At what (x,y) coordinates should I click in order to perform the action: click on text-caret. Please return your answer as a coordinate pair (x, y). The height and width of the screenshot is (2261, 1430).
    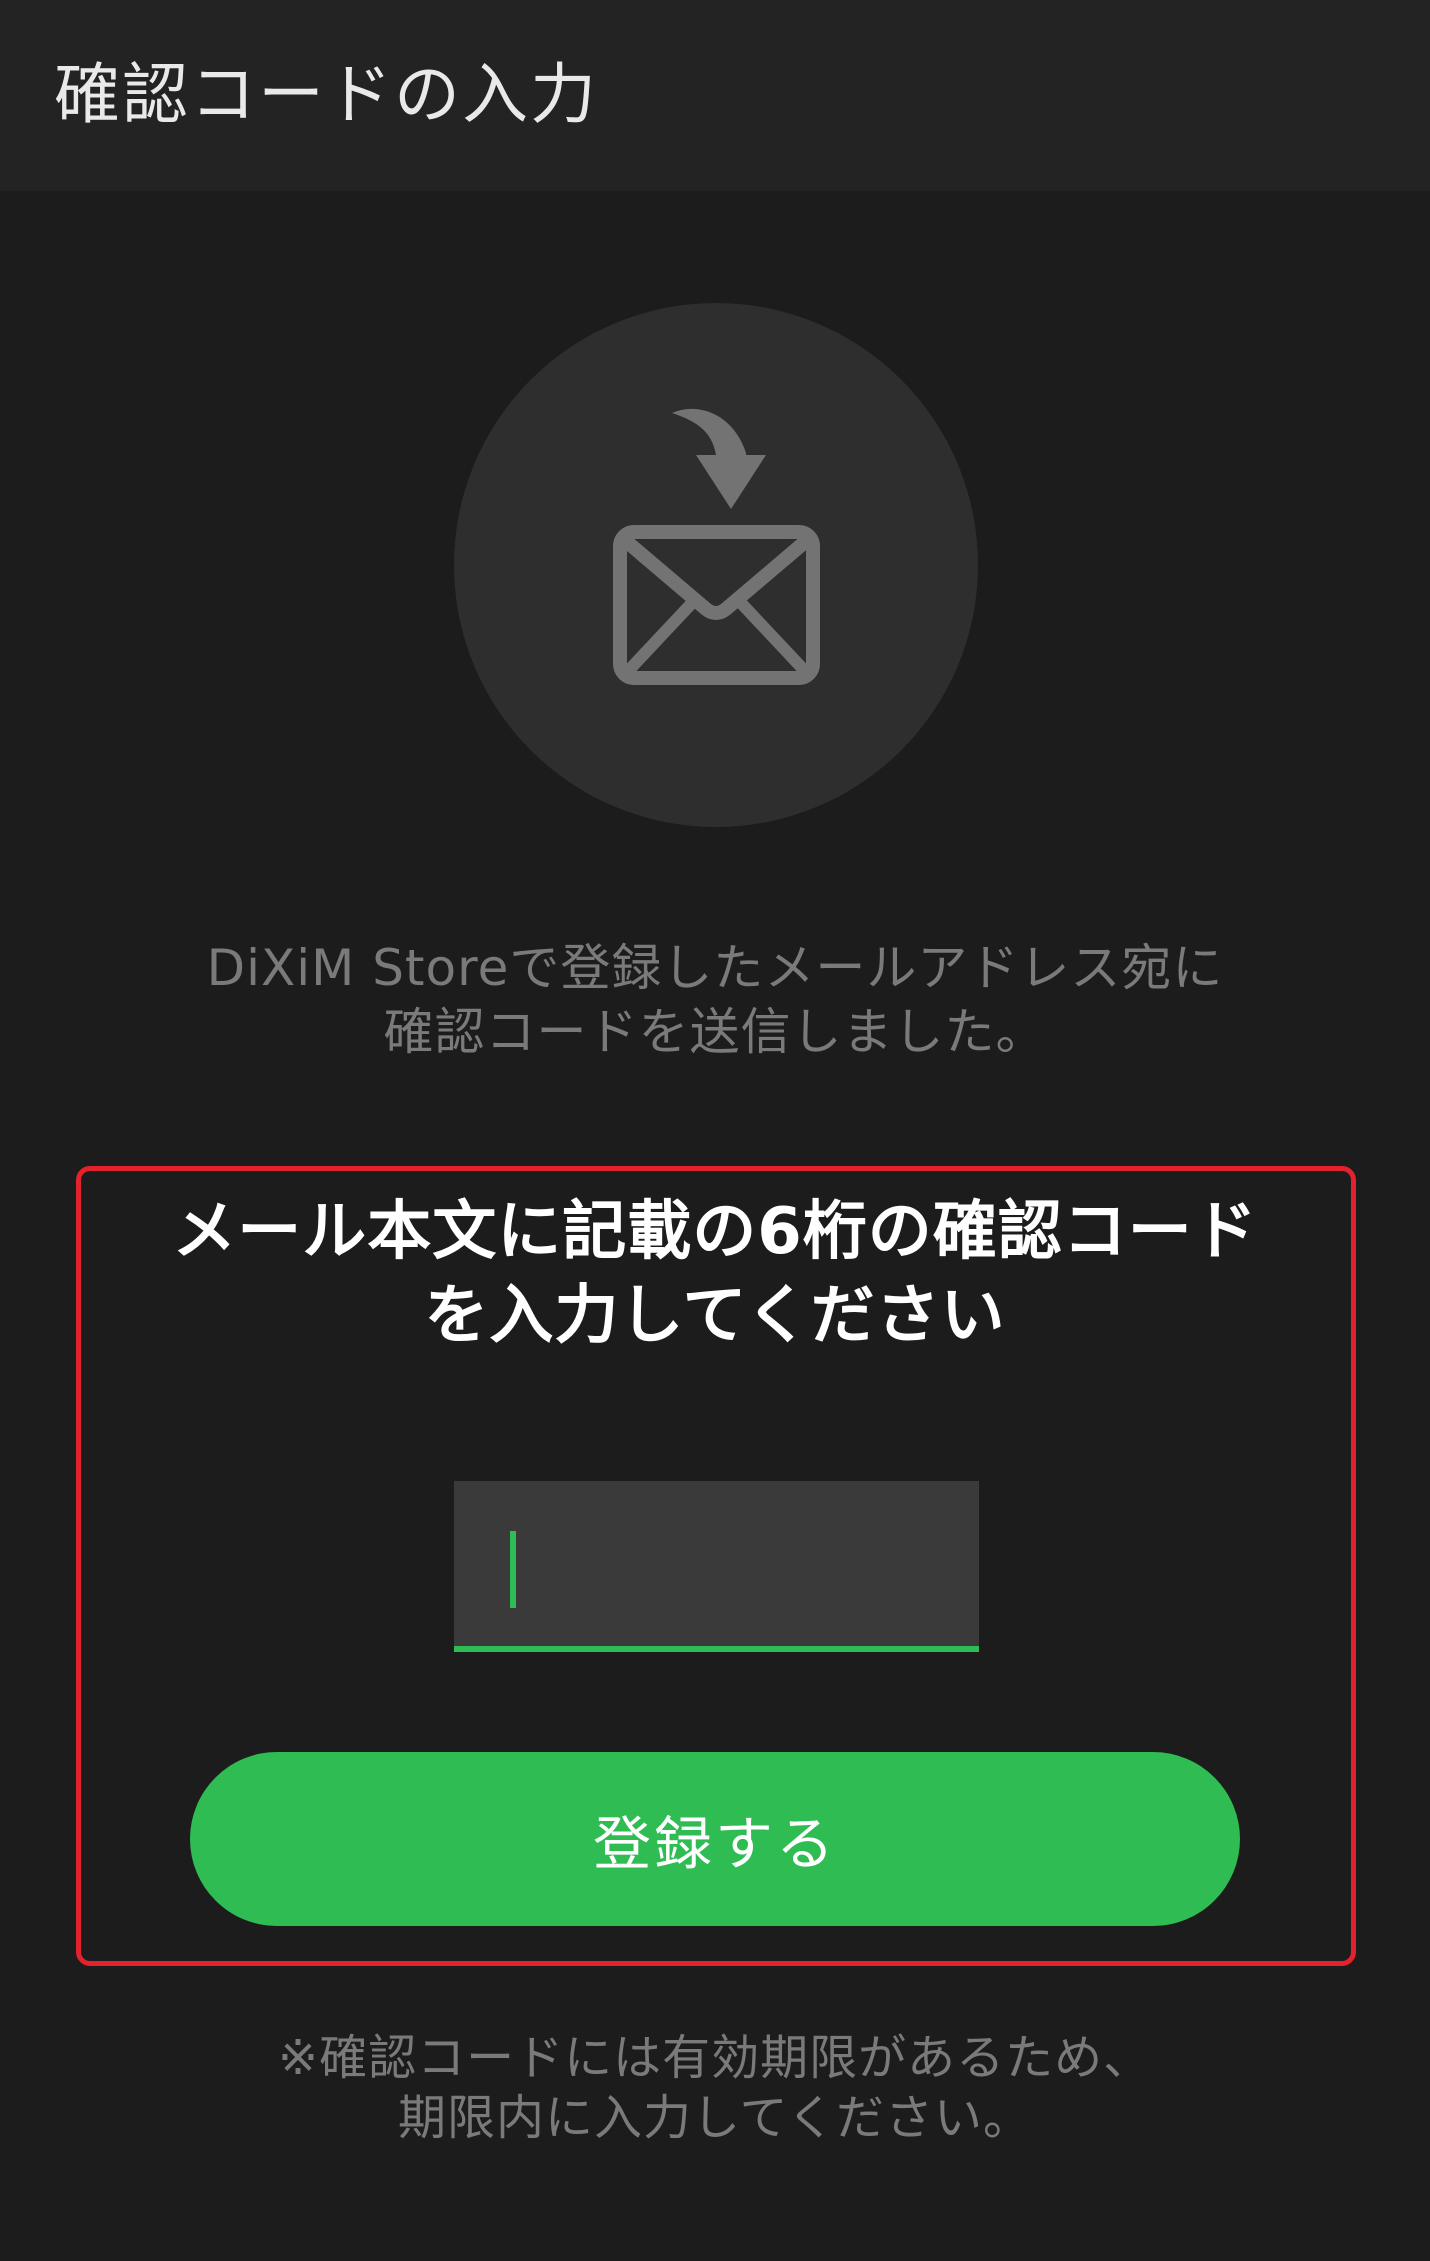
    Looking at the image, I should click on (513, 1569).